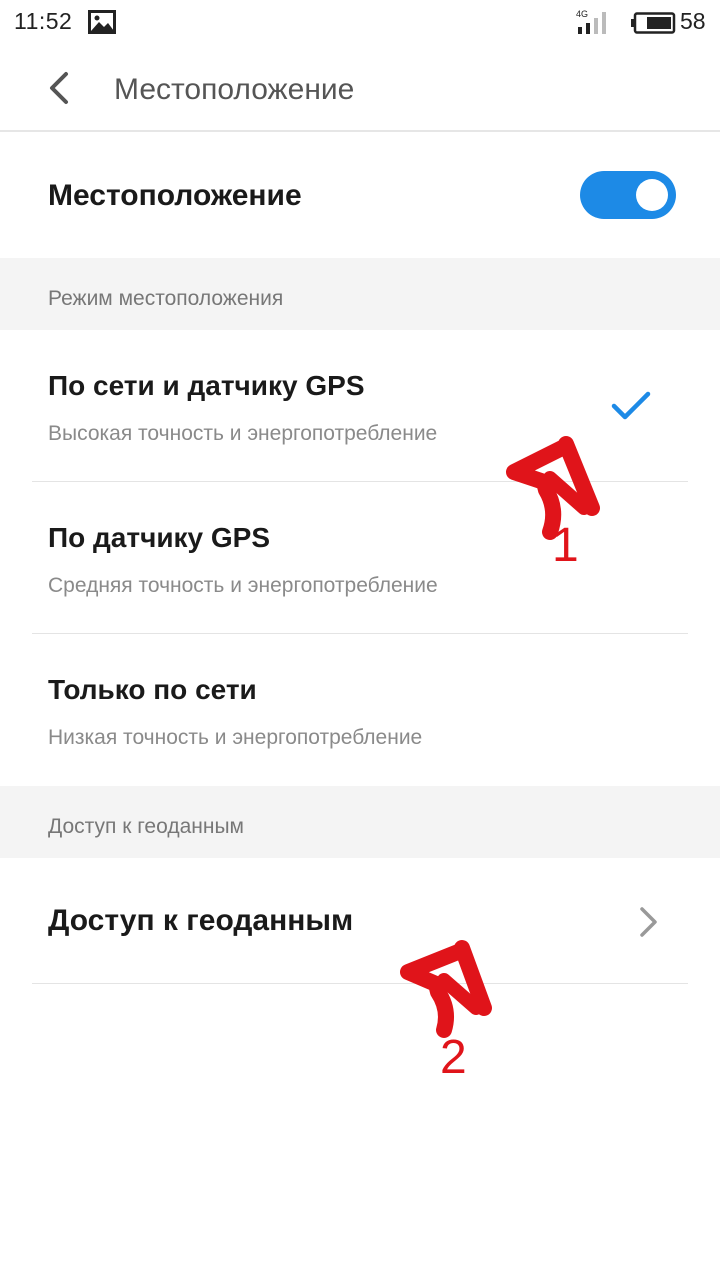 Image resolution: width=720 pixels, height=1280 pixels. I want to click on chevron-right-icon, so click(648, 922).